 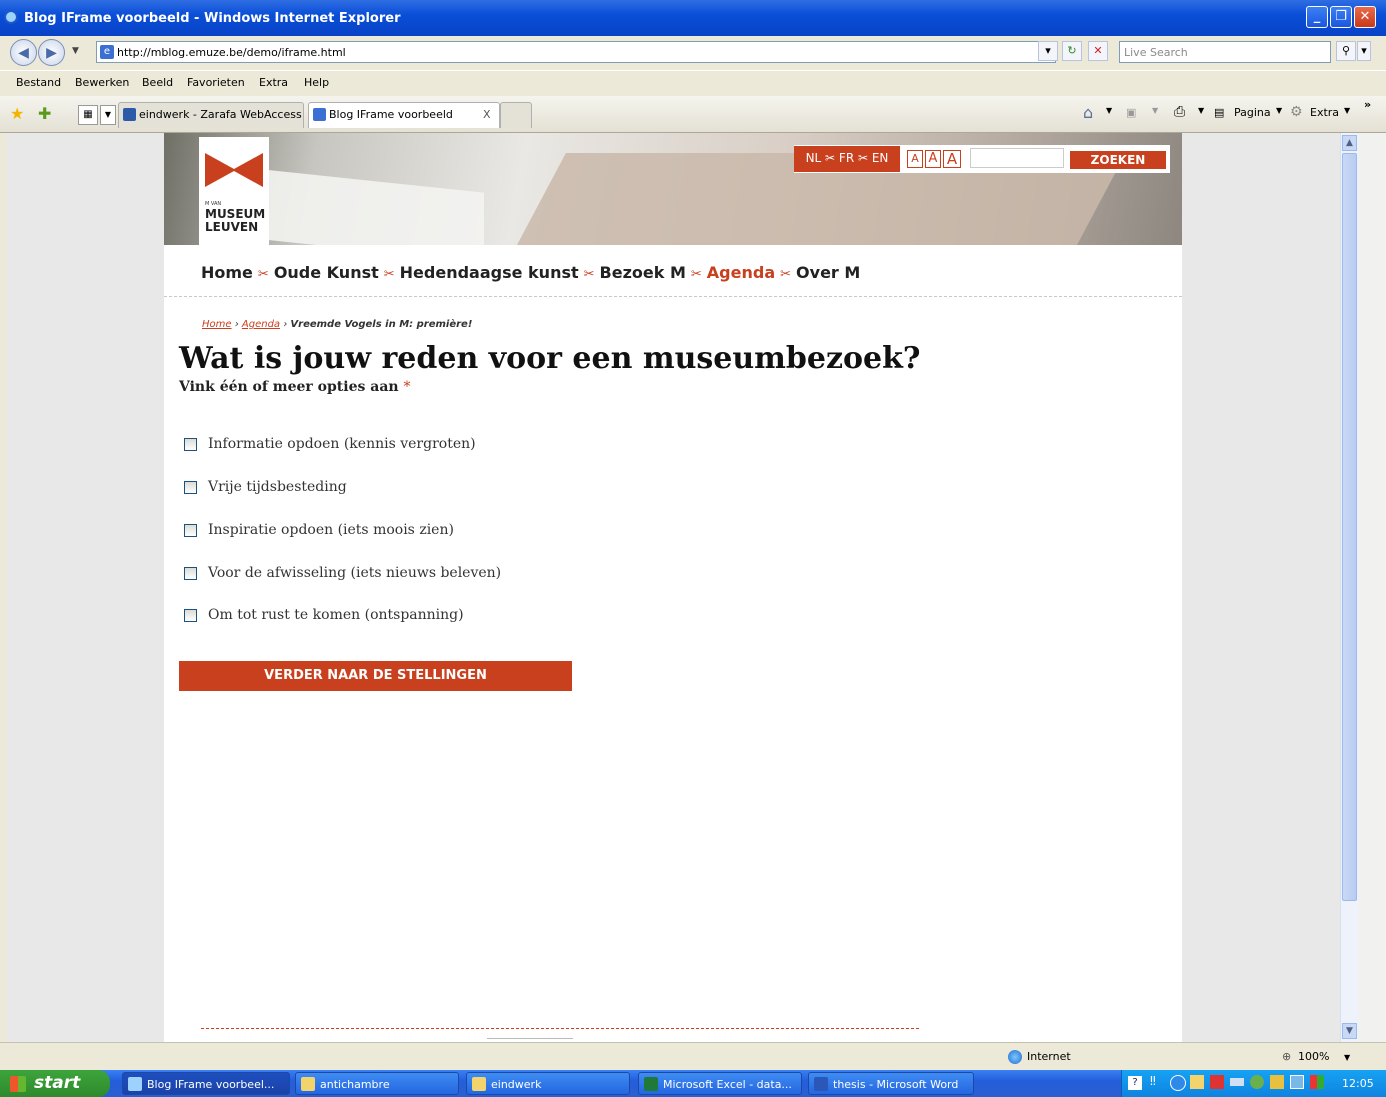 What do you see at coordinates (847, 159) in the screenshot?
I see `language-switch: NL ✂ FR ✂ EN` at bounding box center [847, 159].